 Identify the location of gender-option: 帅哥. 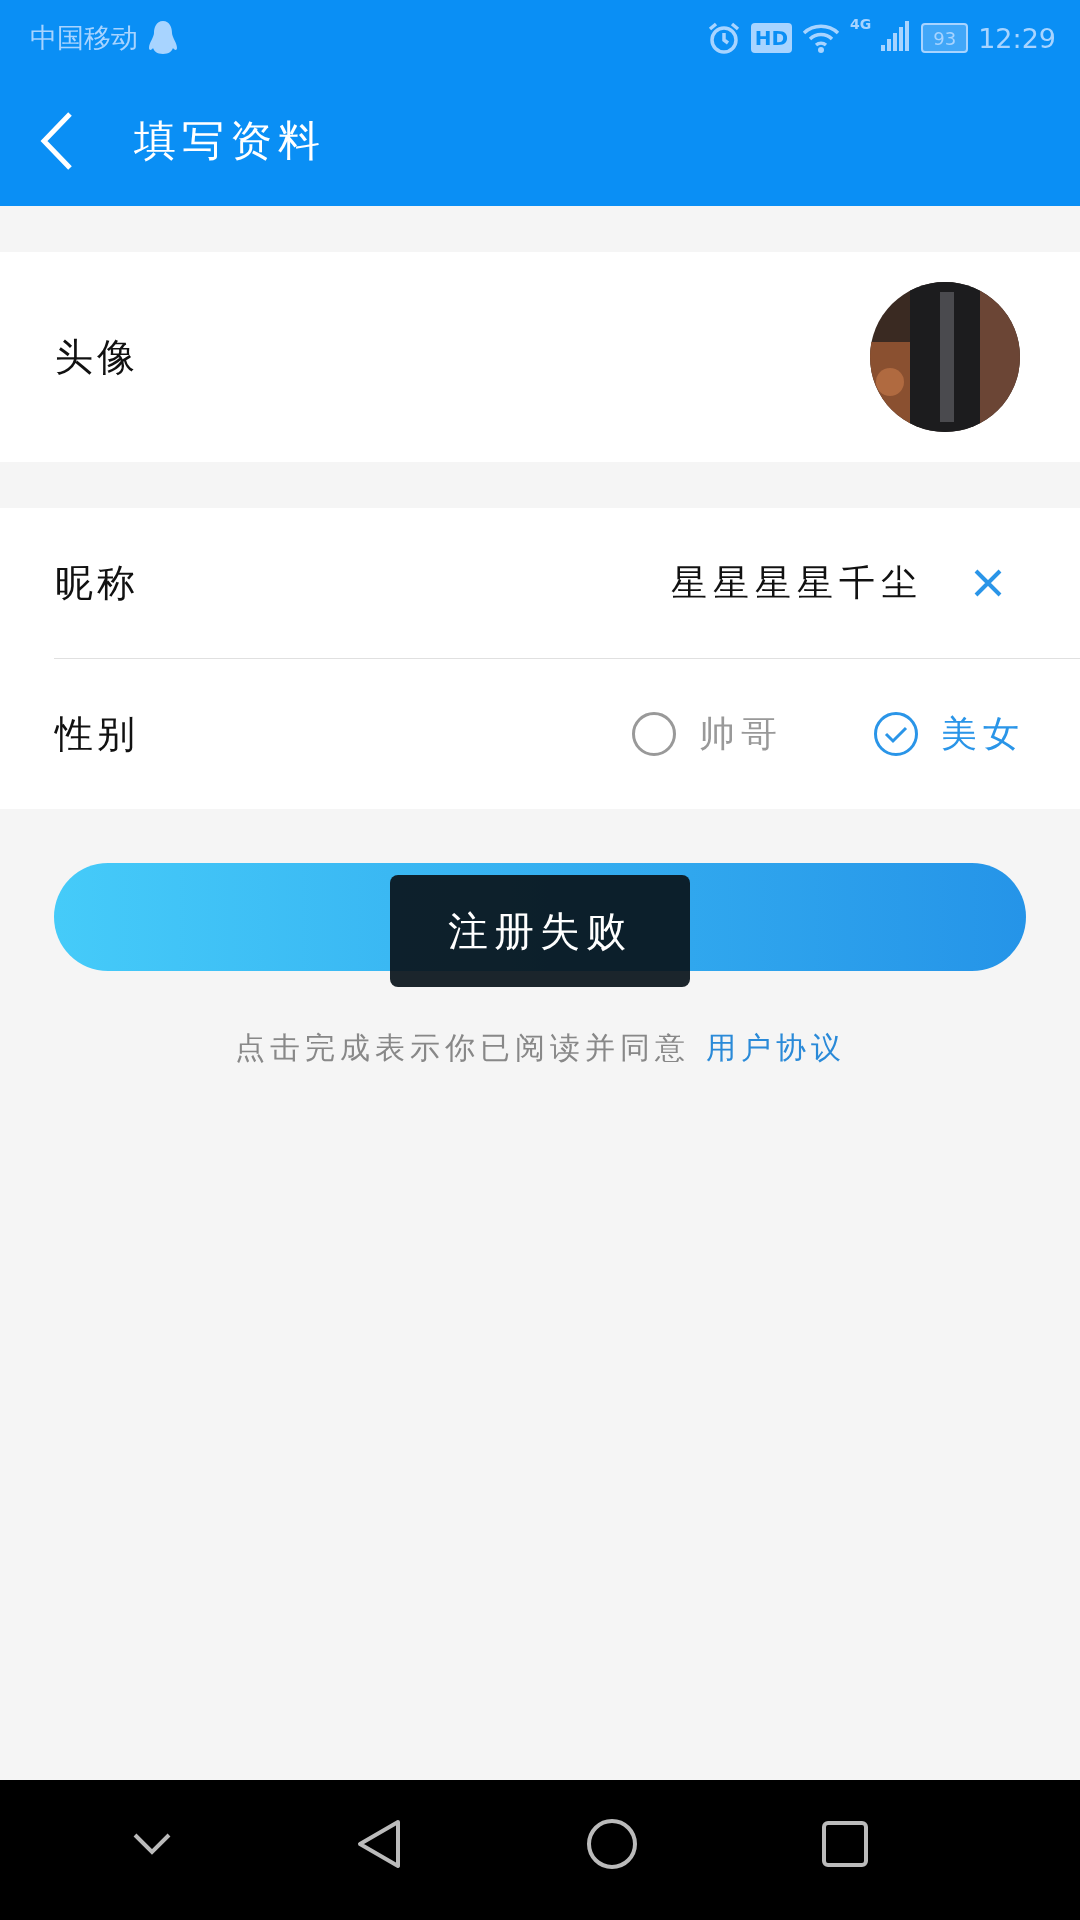
(707, 734).